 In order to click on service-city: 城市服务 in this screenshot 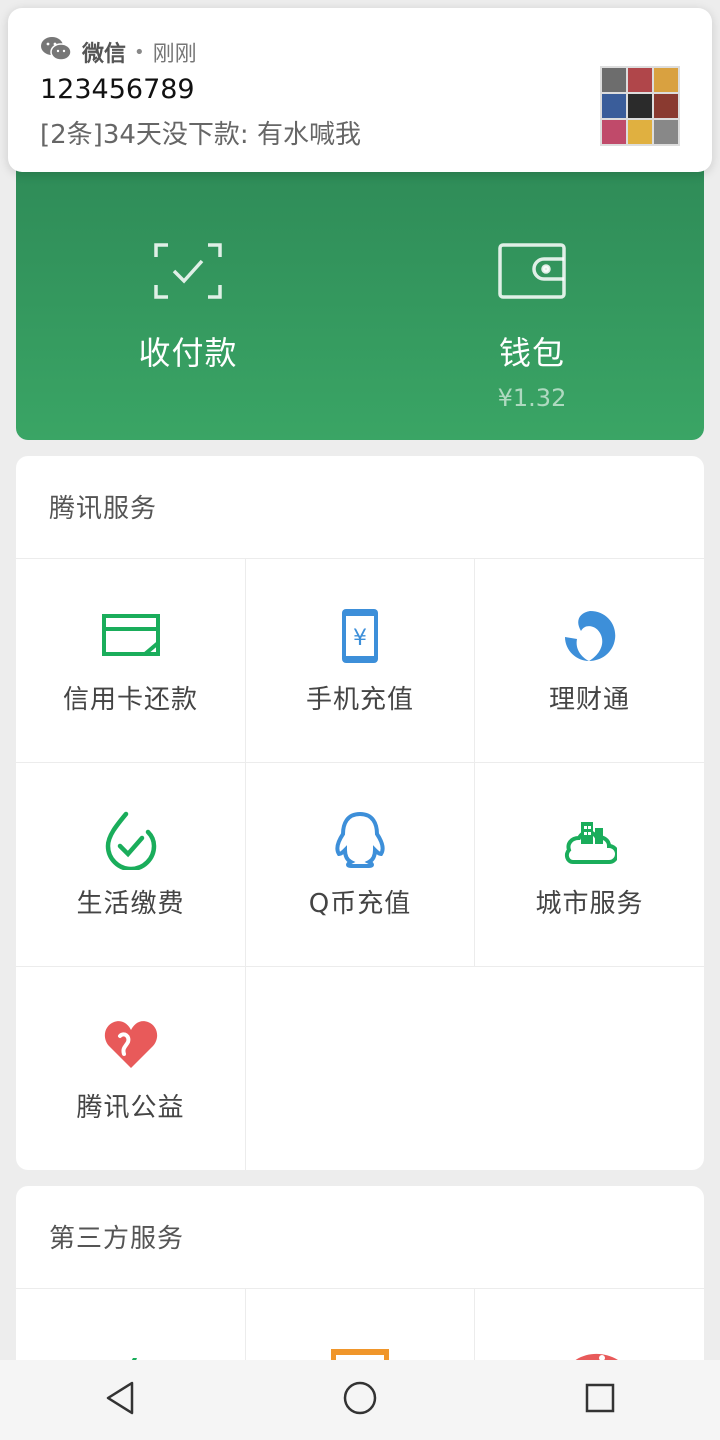, I will do `click(589, 865)`.